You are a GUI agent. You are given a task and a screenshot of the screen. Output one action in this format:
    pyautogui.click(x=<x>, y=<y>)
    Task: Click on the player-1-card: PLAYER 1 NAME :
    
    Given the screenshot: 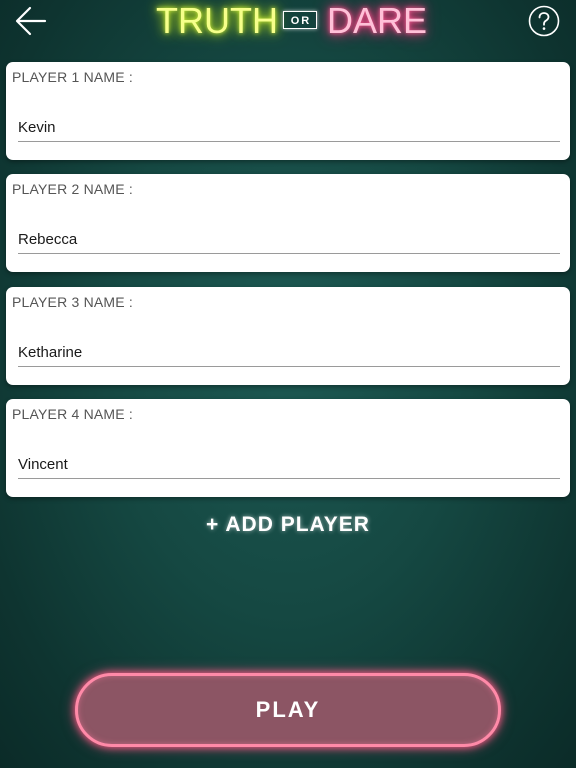 What is the action you would take?
    pyautogui.click(x=288, y=111)
    